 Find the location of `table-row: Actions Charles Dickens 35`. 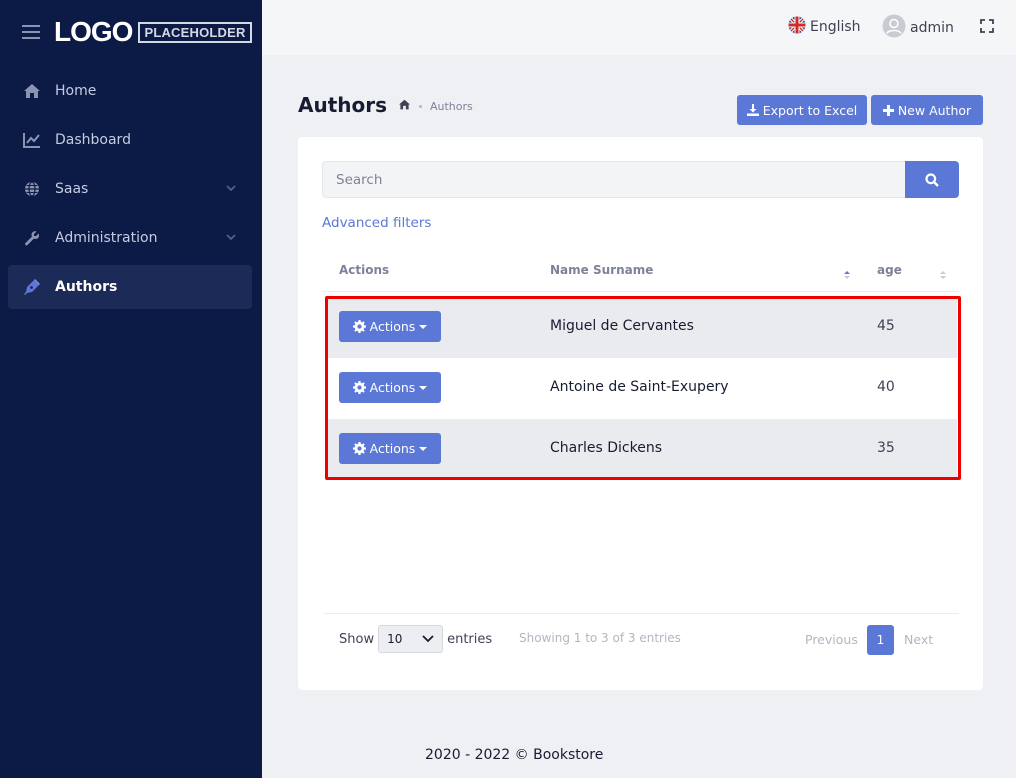

table-row: Actions Charles Dickens 35 is located at coordinates (641, 449).